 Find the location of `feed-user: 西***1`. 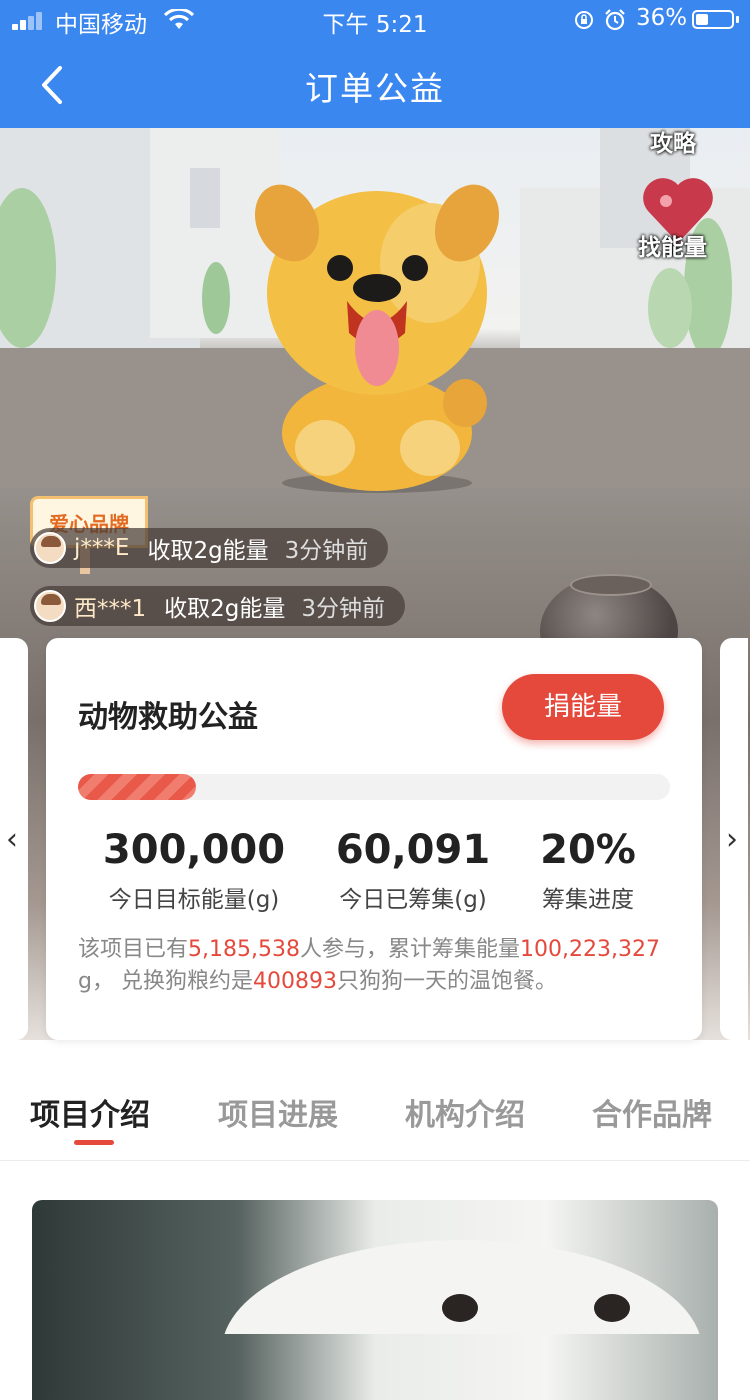

feed-user: 西***1 is located at coordinates (110, 609).